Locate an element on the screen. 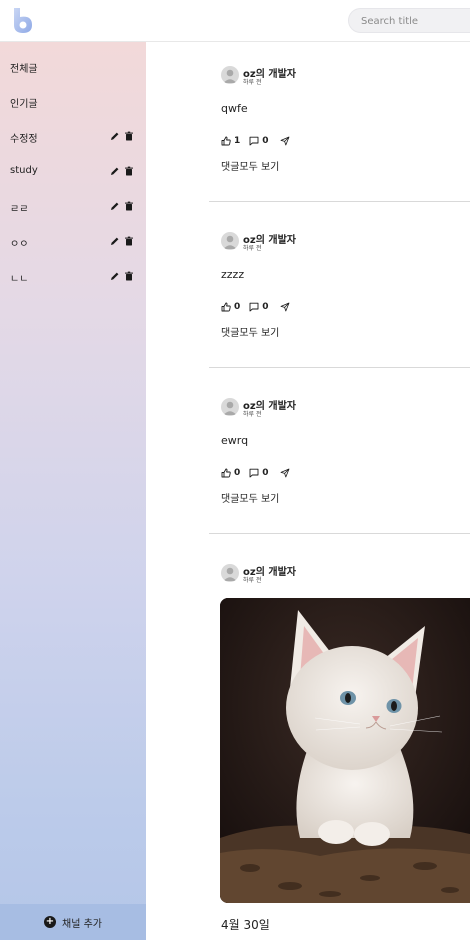 Image resolution: width=470 pixels, height=940 pixels. sidebar-item-label: 인기글 is located at coordinates (24, 104).